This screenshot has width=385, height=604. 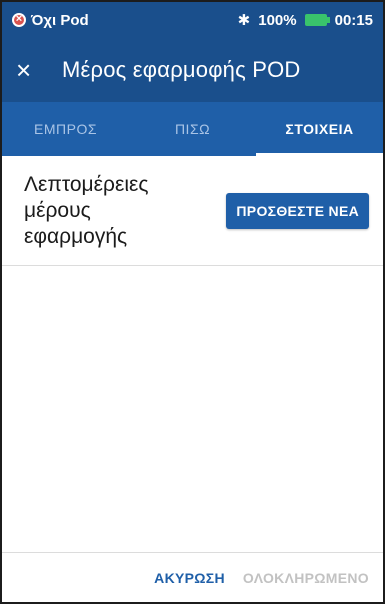 I want to click on bluetooth-icon: ✱, so click(x=244, y=20).